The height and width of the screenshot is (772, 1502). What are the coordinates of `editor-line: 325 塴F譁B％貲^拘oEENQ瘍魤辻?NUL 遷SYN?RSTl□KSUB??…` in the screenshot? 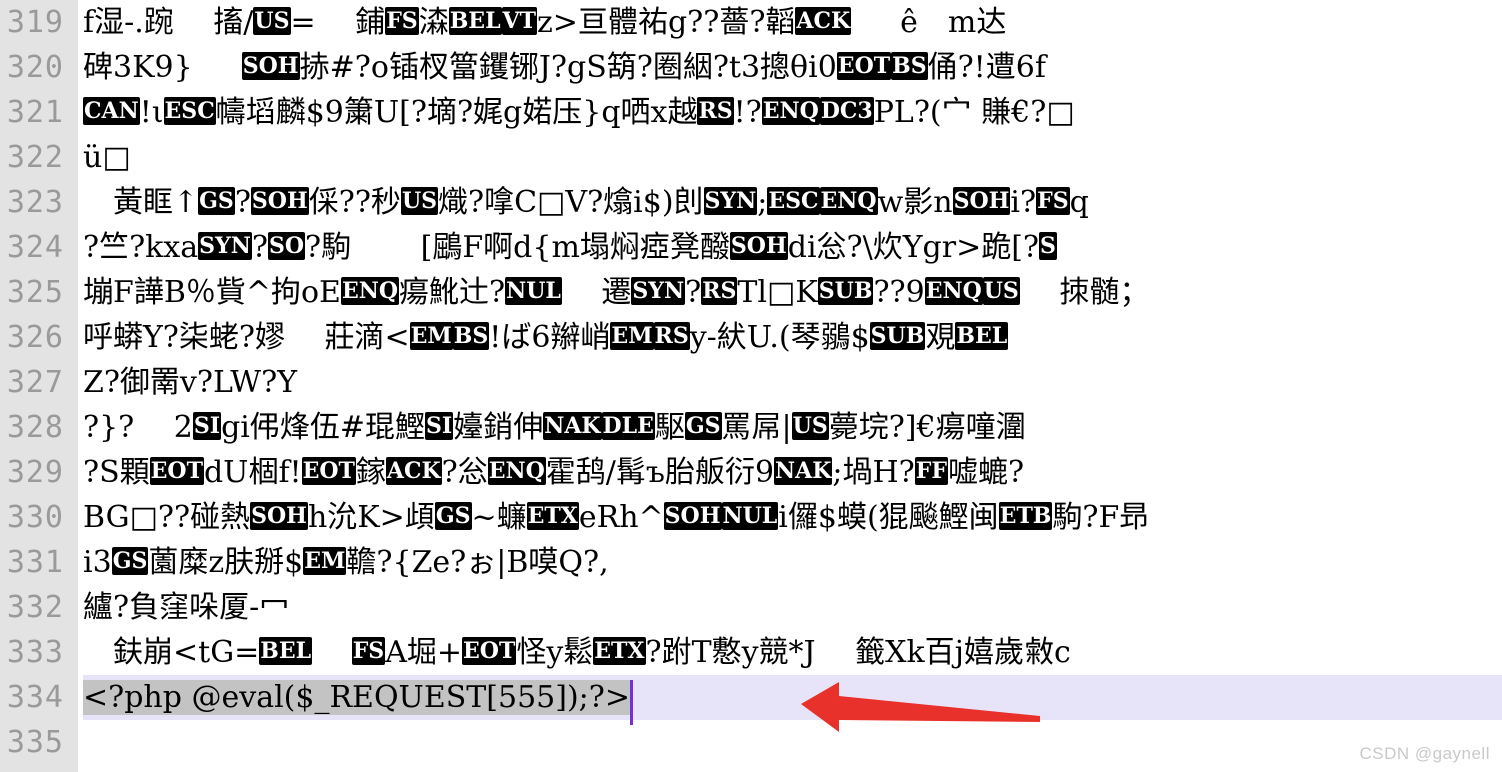 It's located at (751, 292).